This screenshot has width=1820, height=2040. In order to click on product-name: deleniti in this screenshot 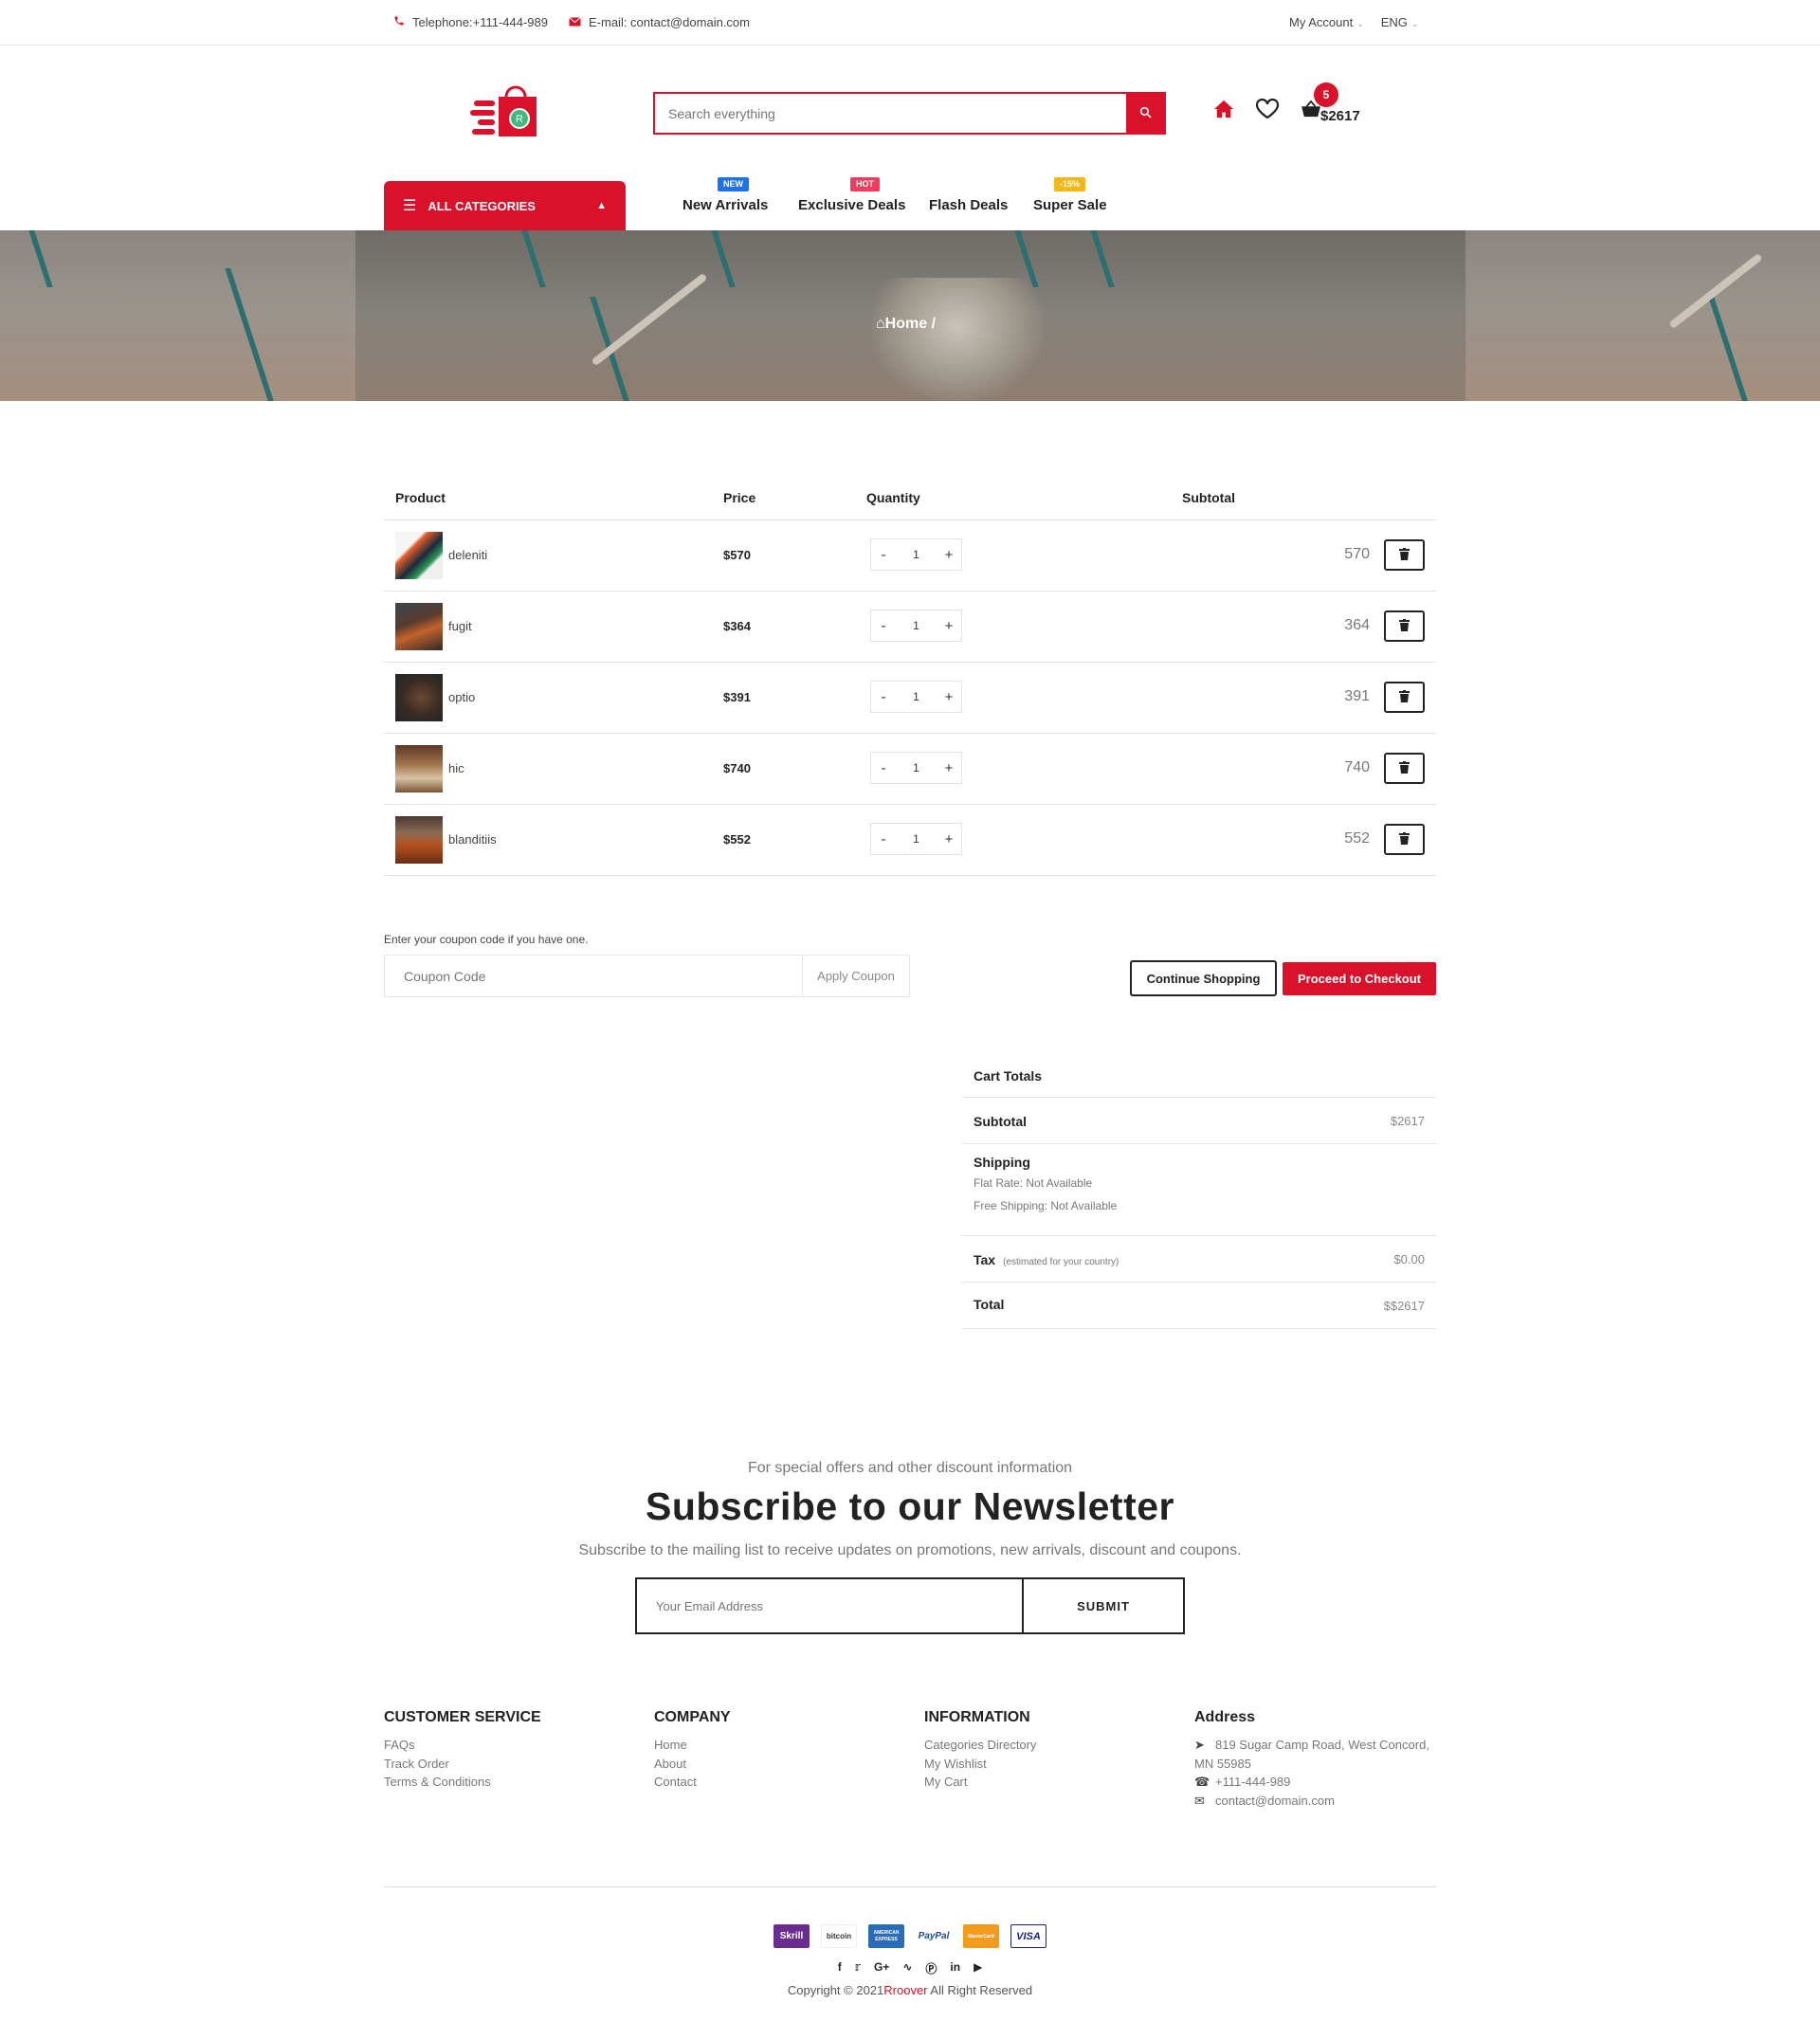, I will do `click(467, 555)`.